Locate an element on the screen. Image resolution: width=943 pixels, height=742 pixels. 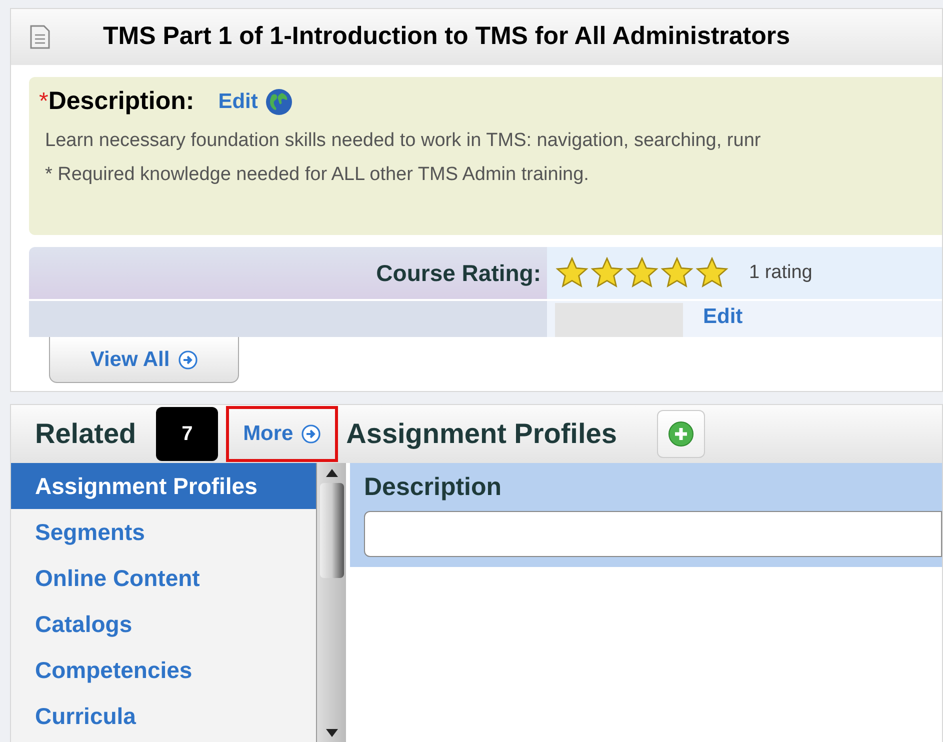
globe-icon is located at coordinates (279, 101).